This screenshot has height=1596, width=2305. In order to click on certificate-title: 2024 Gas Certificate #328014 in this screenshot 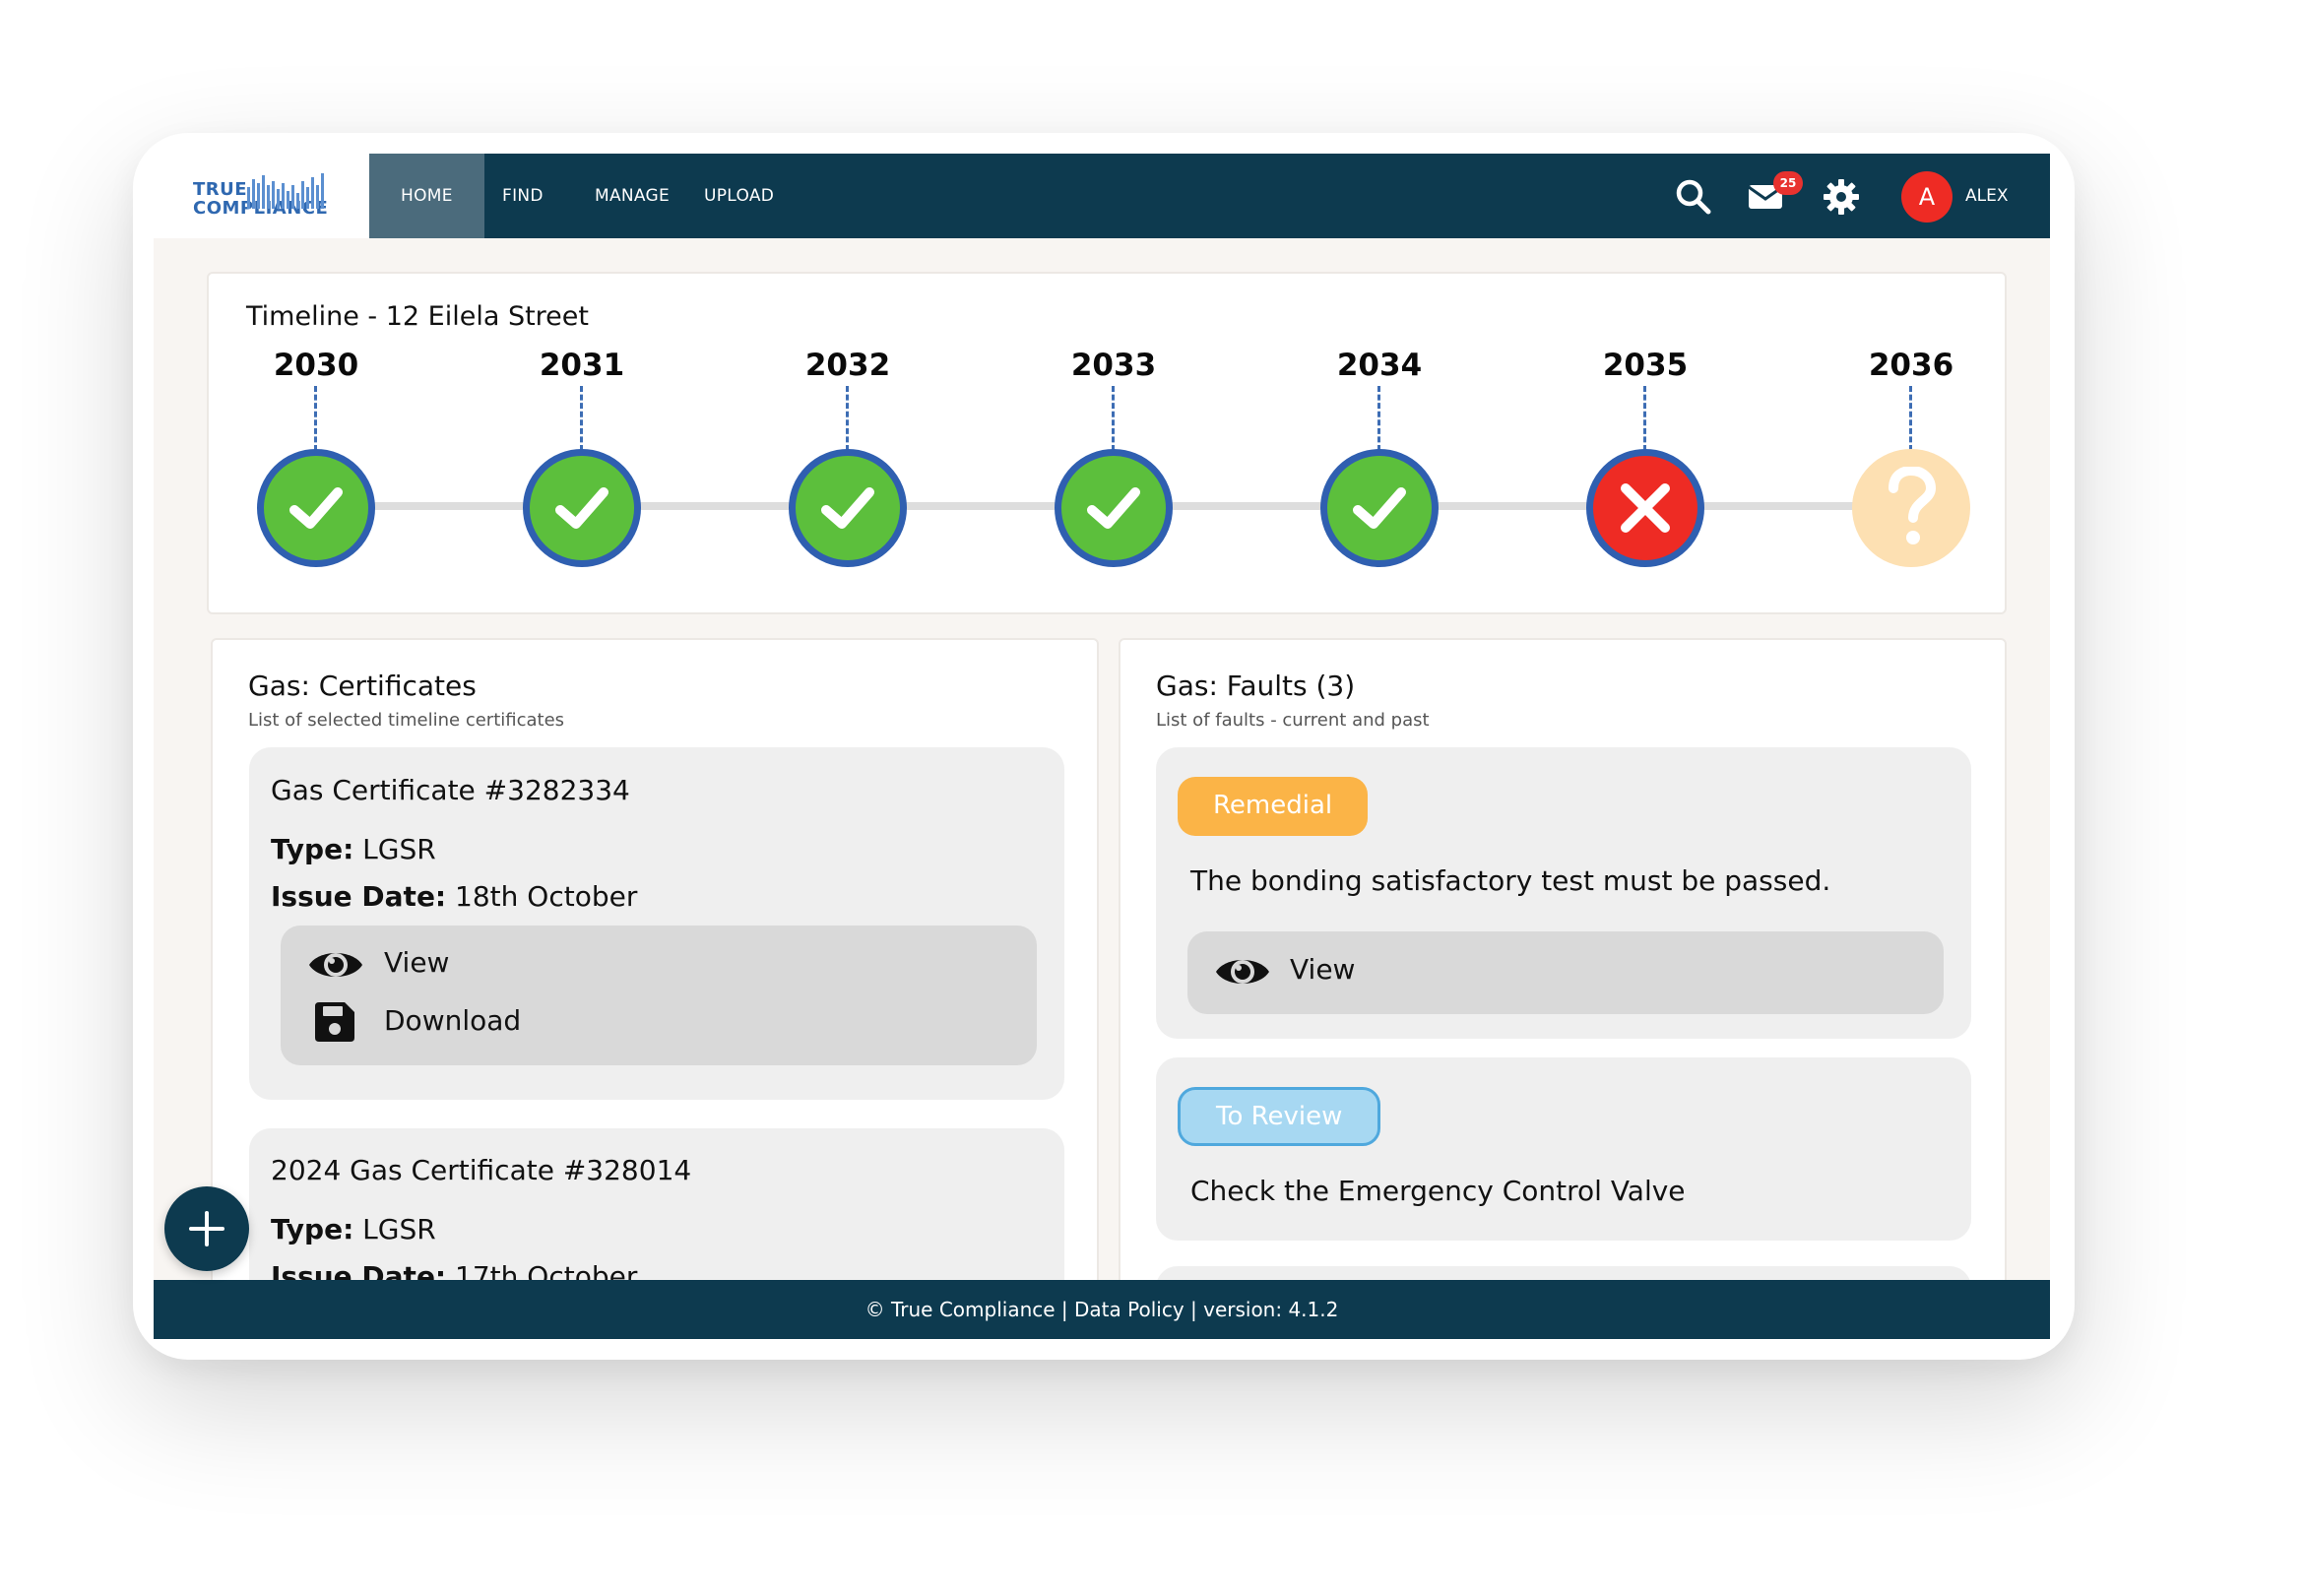, I will do `click(481, 1170)`.